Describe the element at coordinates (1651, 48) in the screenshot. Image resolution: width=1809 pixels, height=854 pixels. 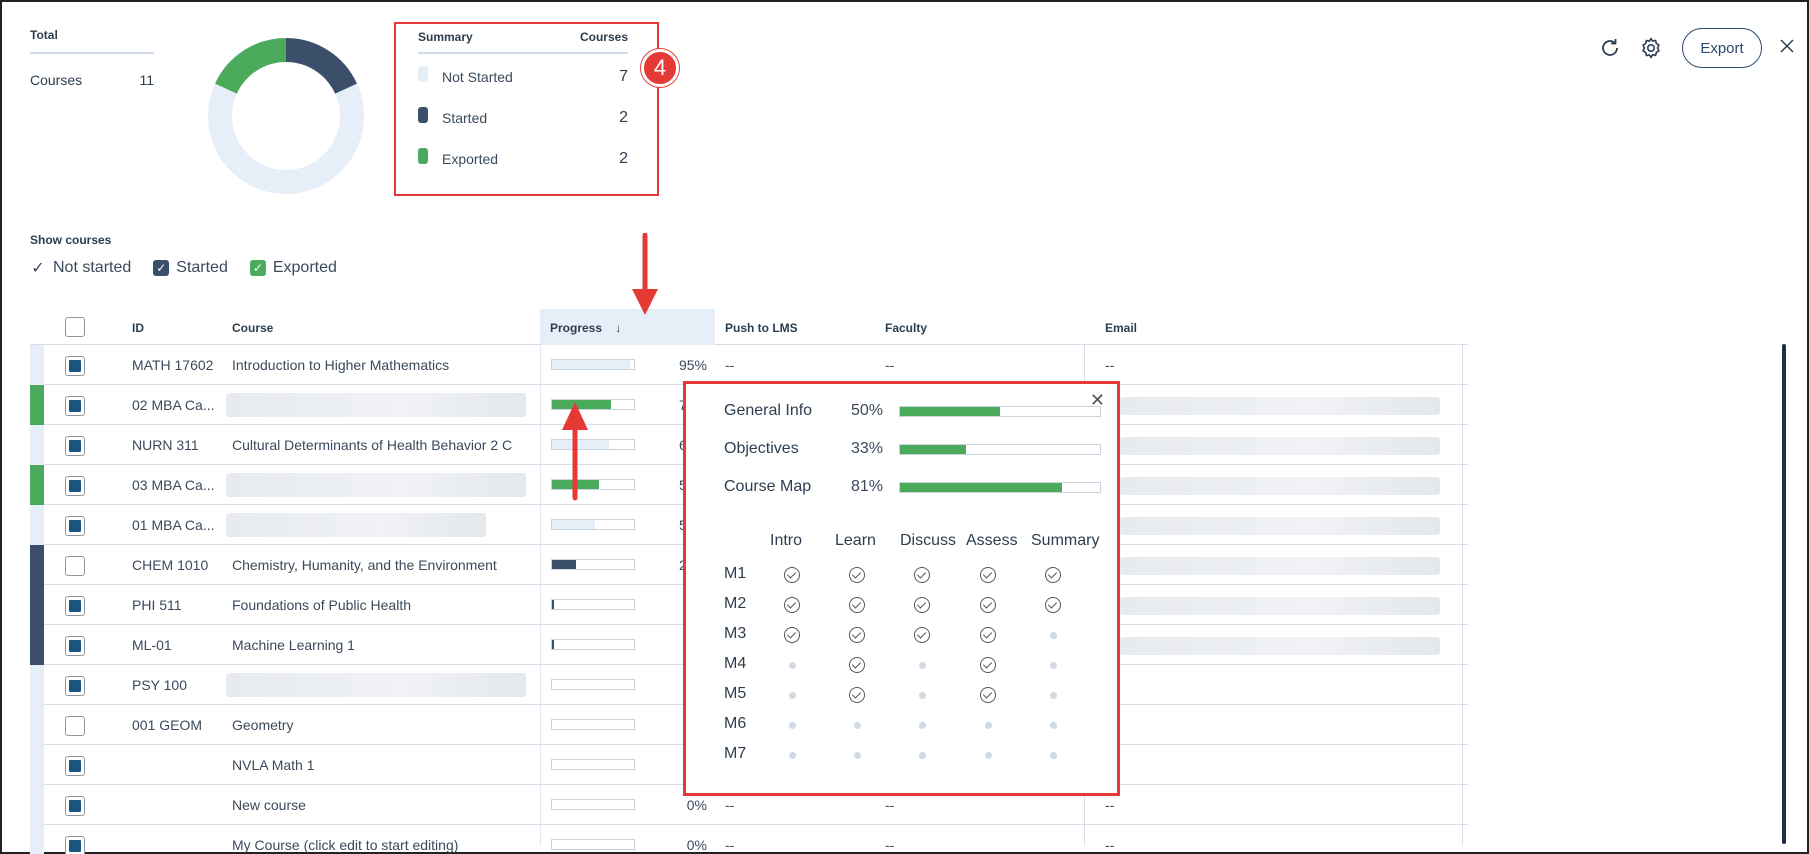
I see `settings-gear-icon` at that location.